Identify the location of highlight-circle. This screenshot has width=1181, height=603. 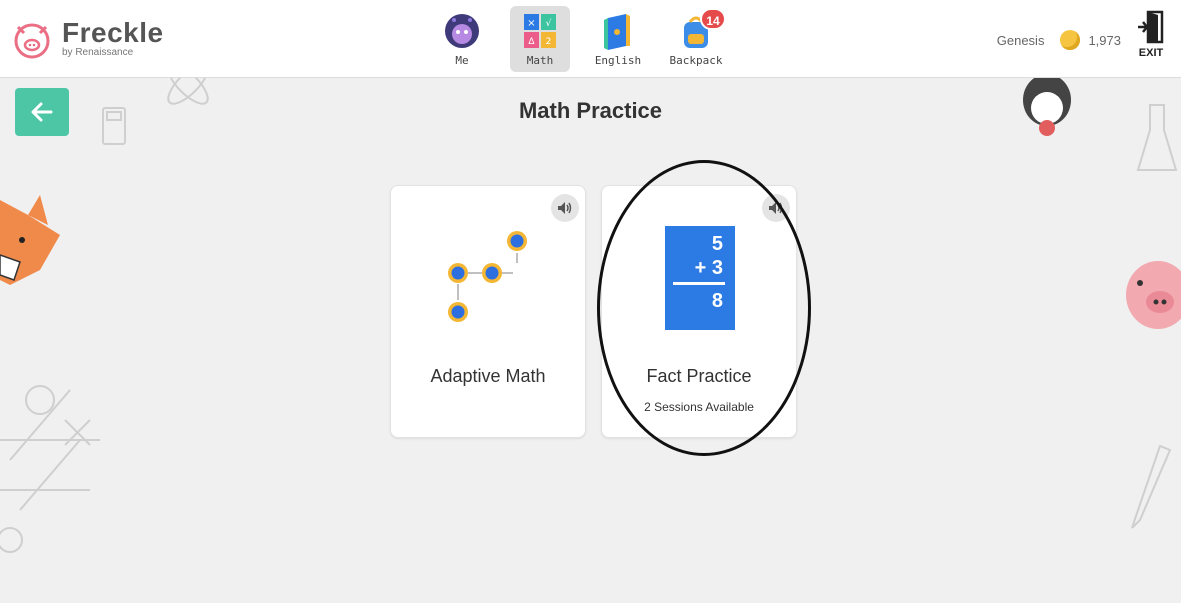
(704, 308).